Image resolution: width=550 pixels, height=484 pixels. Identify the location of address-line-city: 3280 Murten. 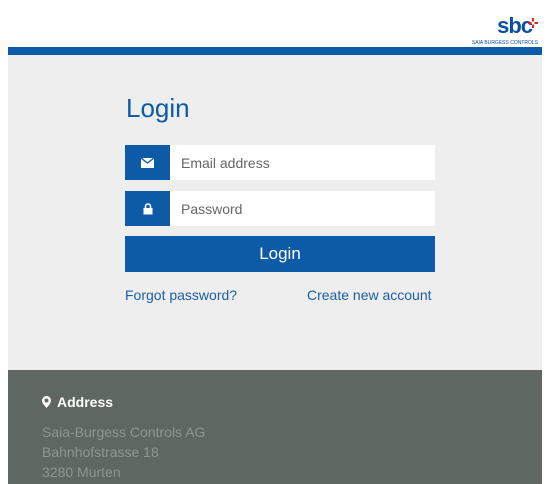
(81, 472).